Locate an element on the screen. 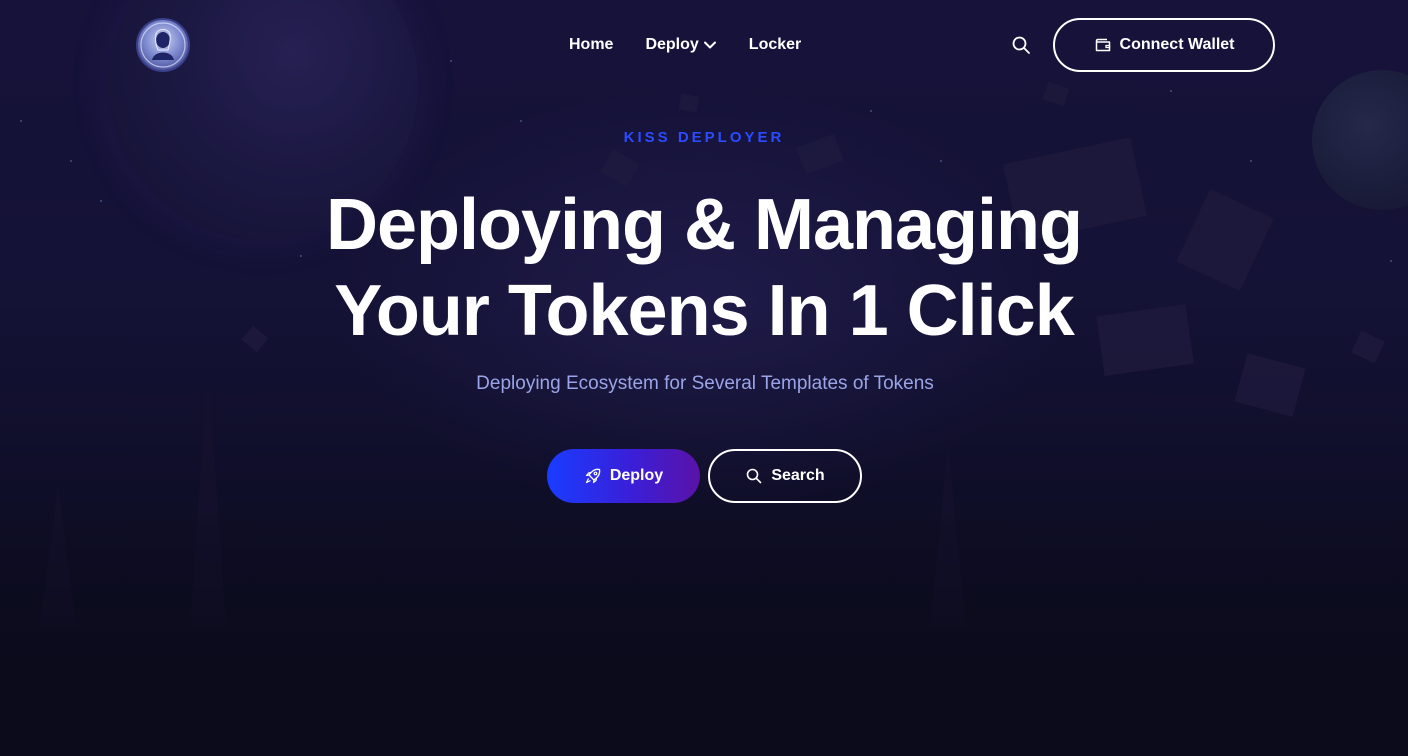  nav-item-label: Locker is located at coordinates (775, 44).